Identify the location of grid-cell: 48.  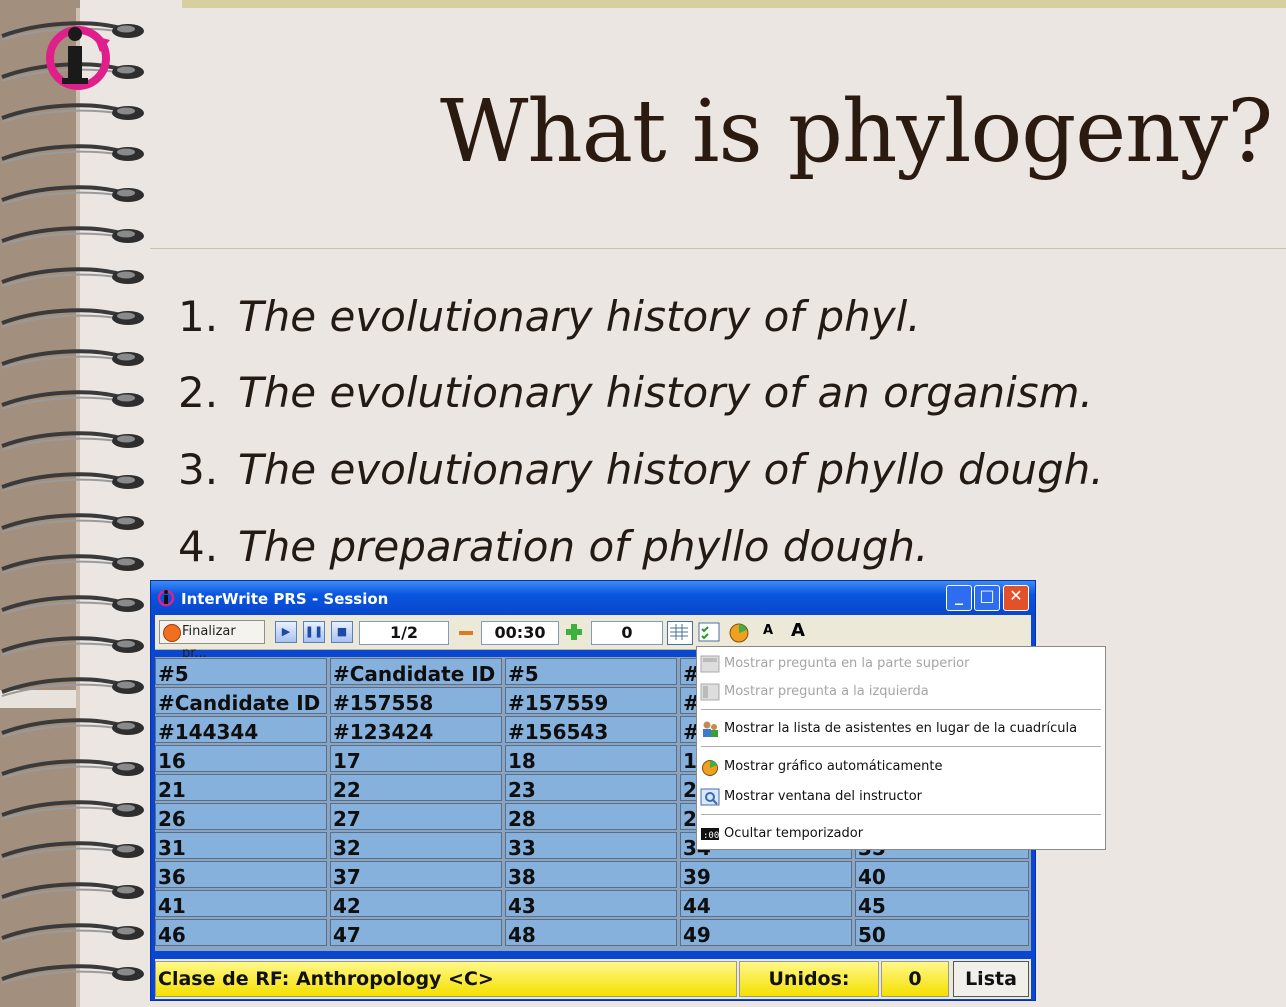
(591, 932).